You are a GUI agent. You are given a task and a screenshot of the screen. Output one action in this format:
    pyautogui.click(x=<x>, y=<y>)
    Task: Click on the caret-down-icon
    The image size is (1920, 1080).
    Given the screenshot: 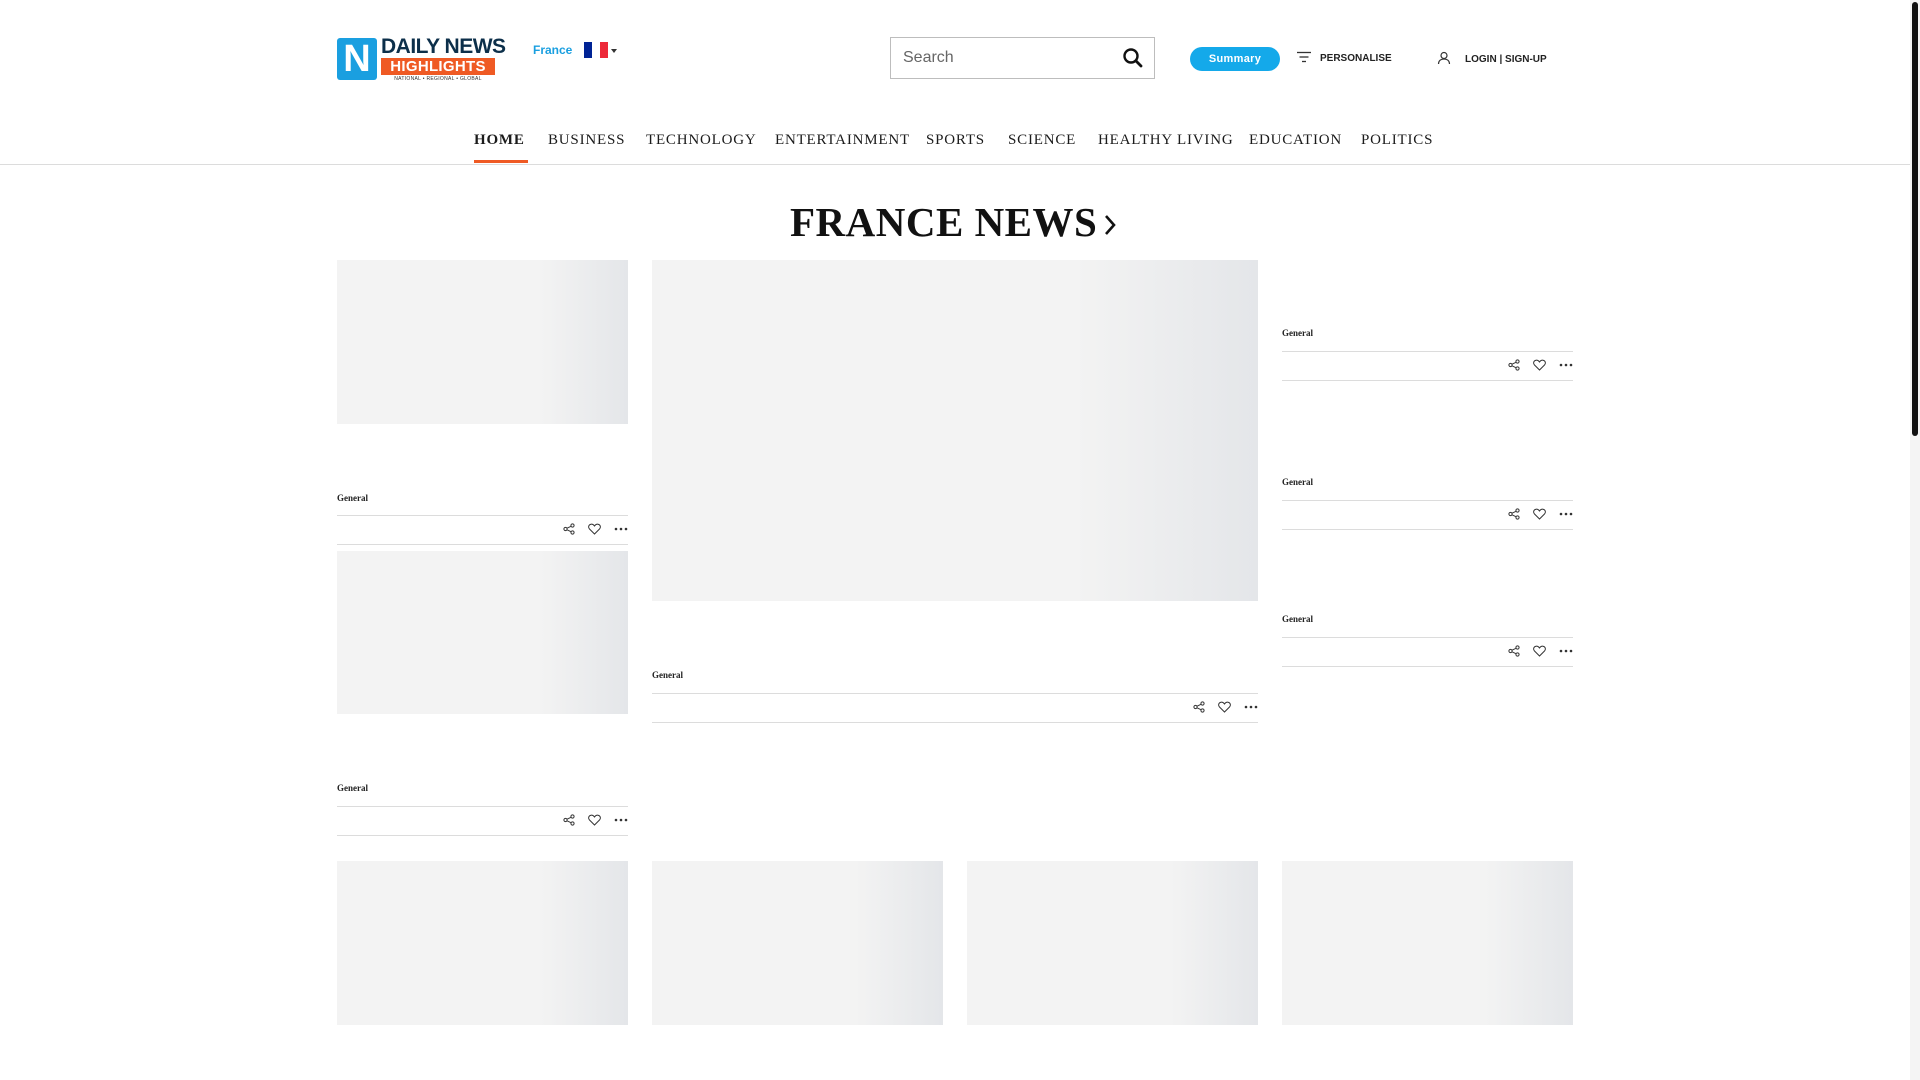 What is the action you would take?
    pyautogui.click(x=614, y=51)
    